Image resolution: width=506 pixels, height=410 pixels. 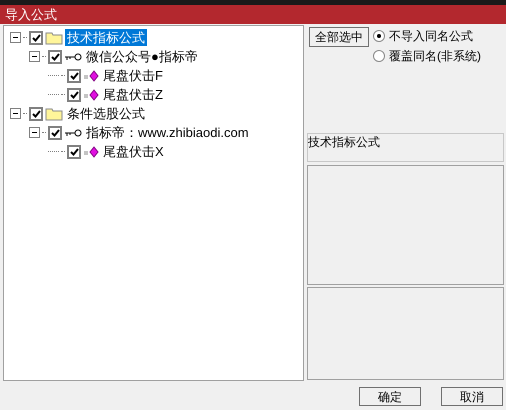 I want to click on select-all-button: 全部选中, so click(x=339, y=37).